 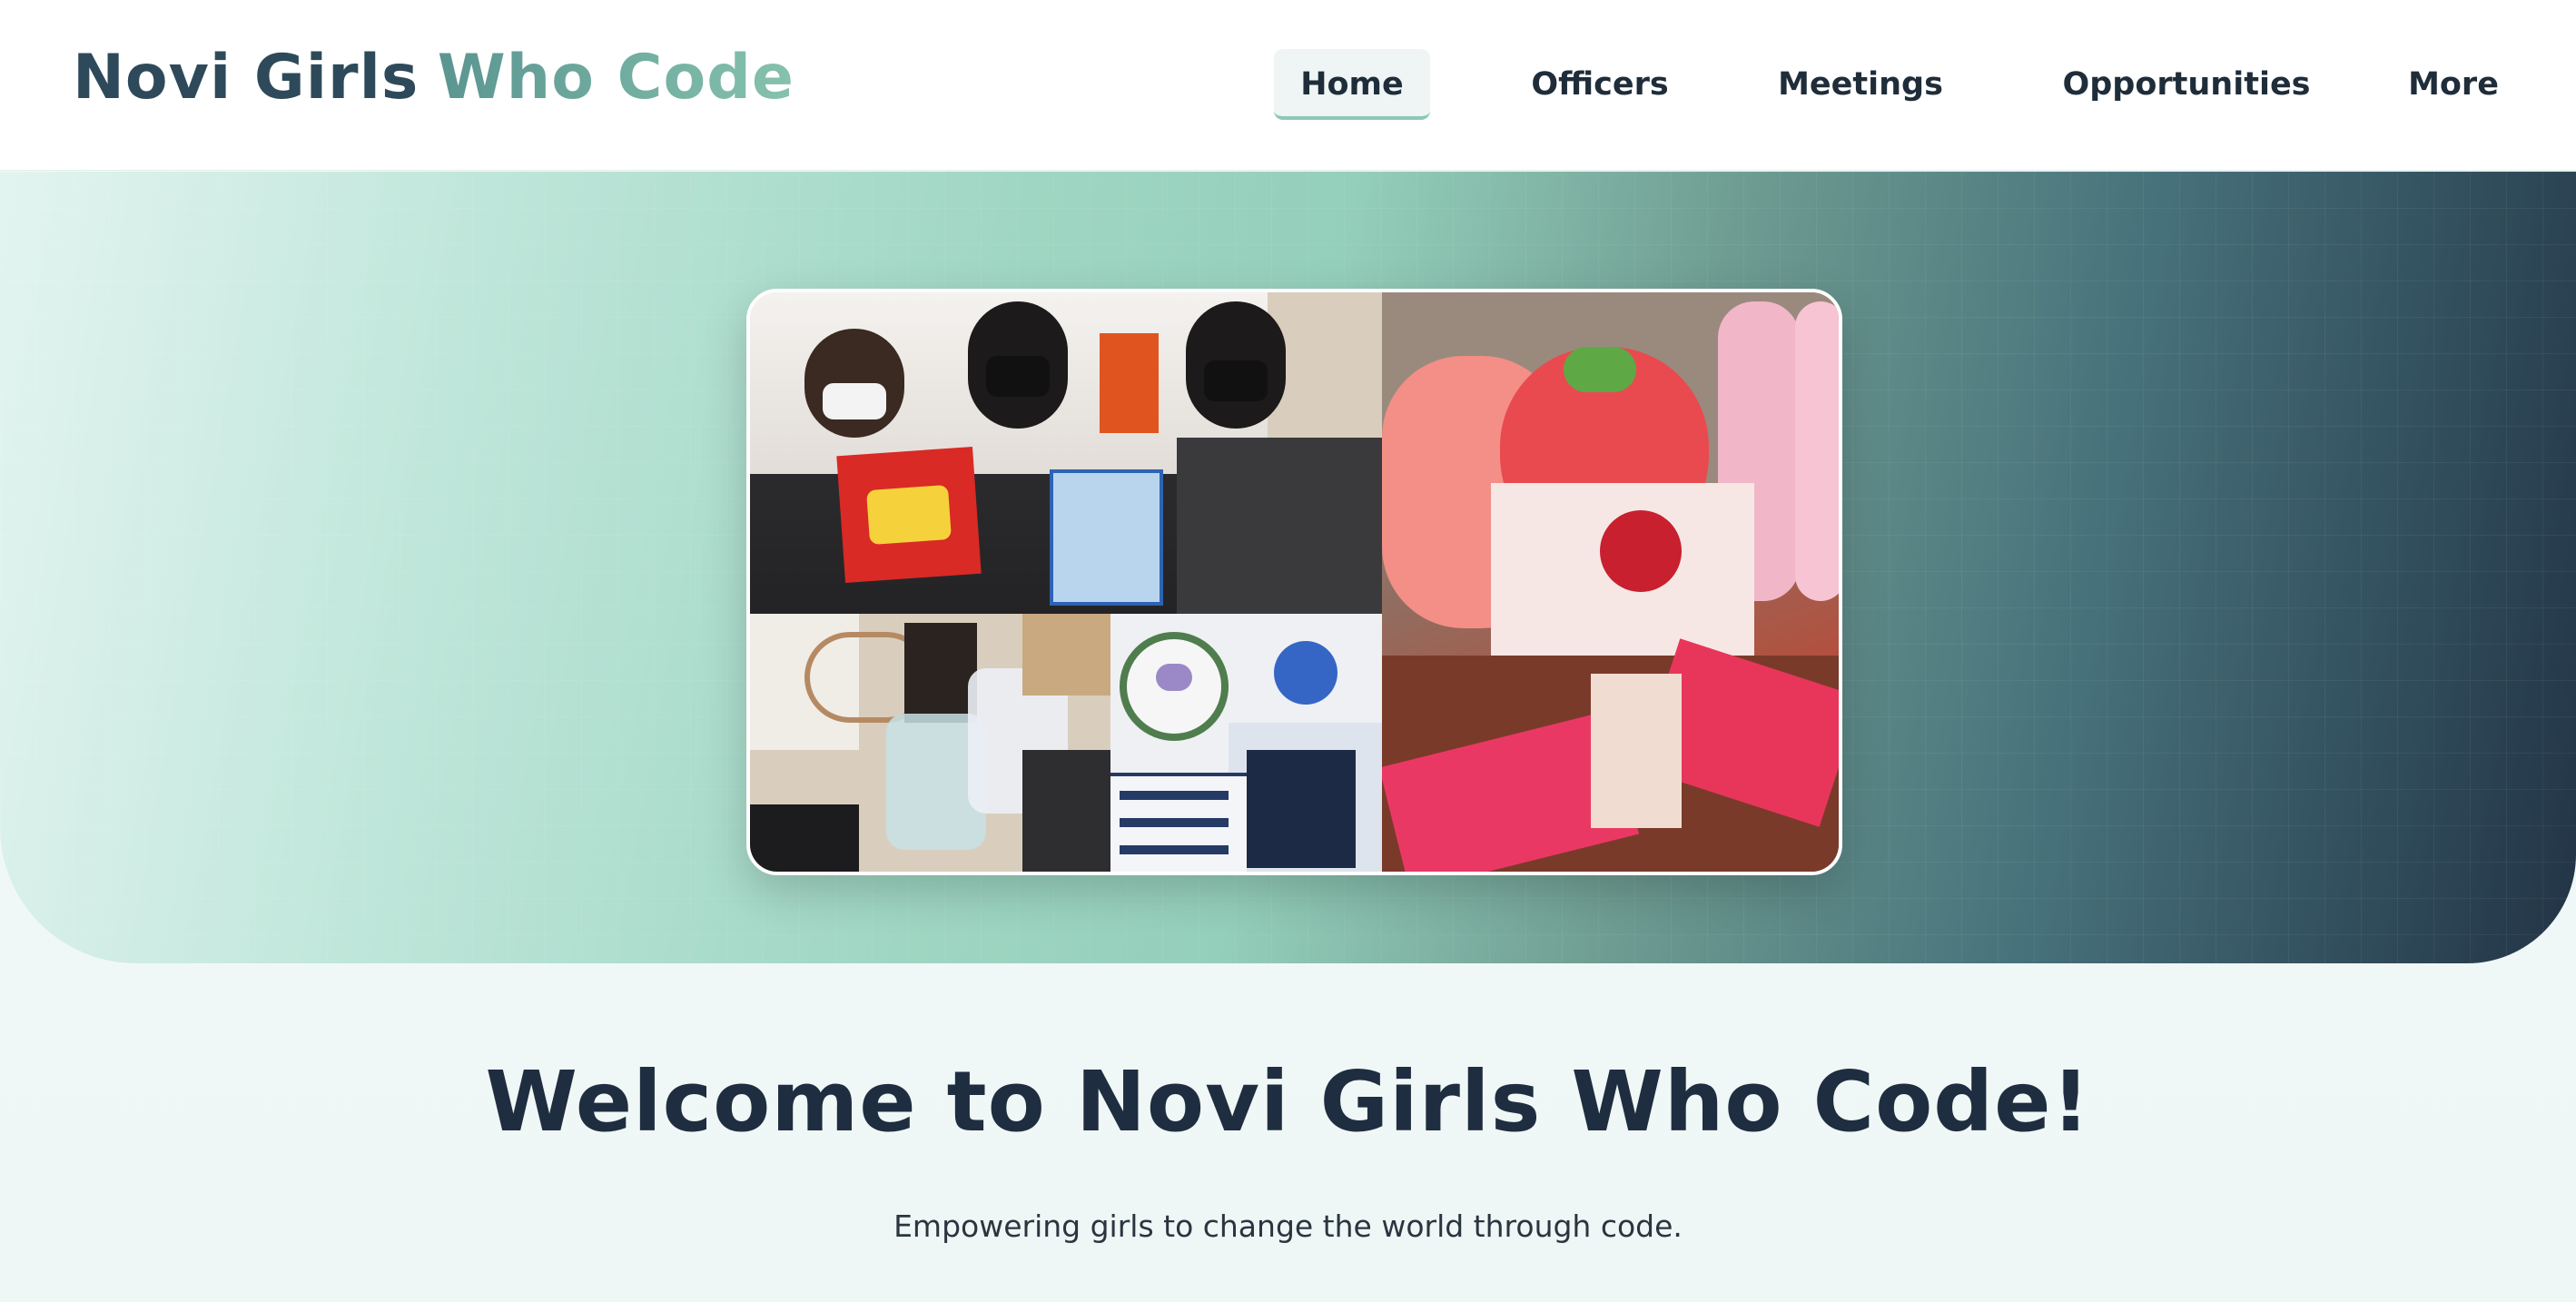 What do you see at coordinates (246, 77) in the screenshot?
I see `logo-text-primary: Novi Girls` at bounding box center [246, 77].